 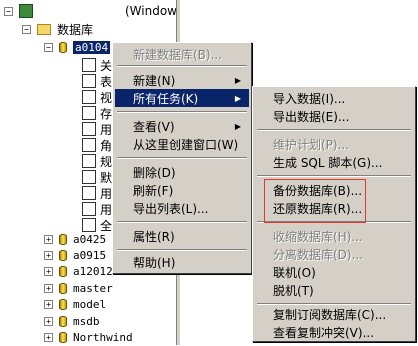 What do you see at coordinates (294, 272) in the screenshot?
I see `menu-item-label: 联机(O)` at bounding box center [294, 272].